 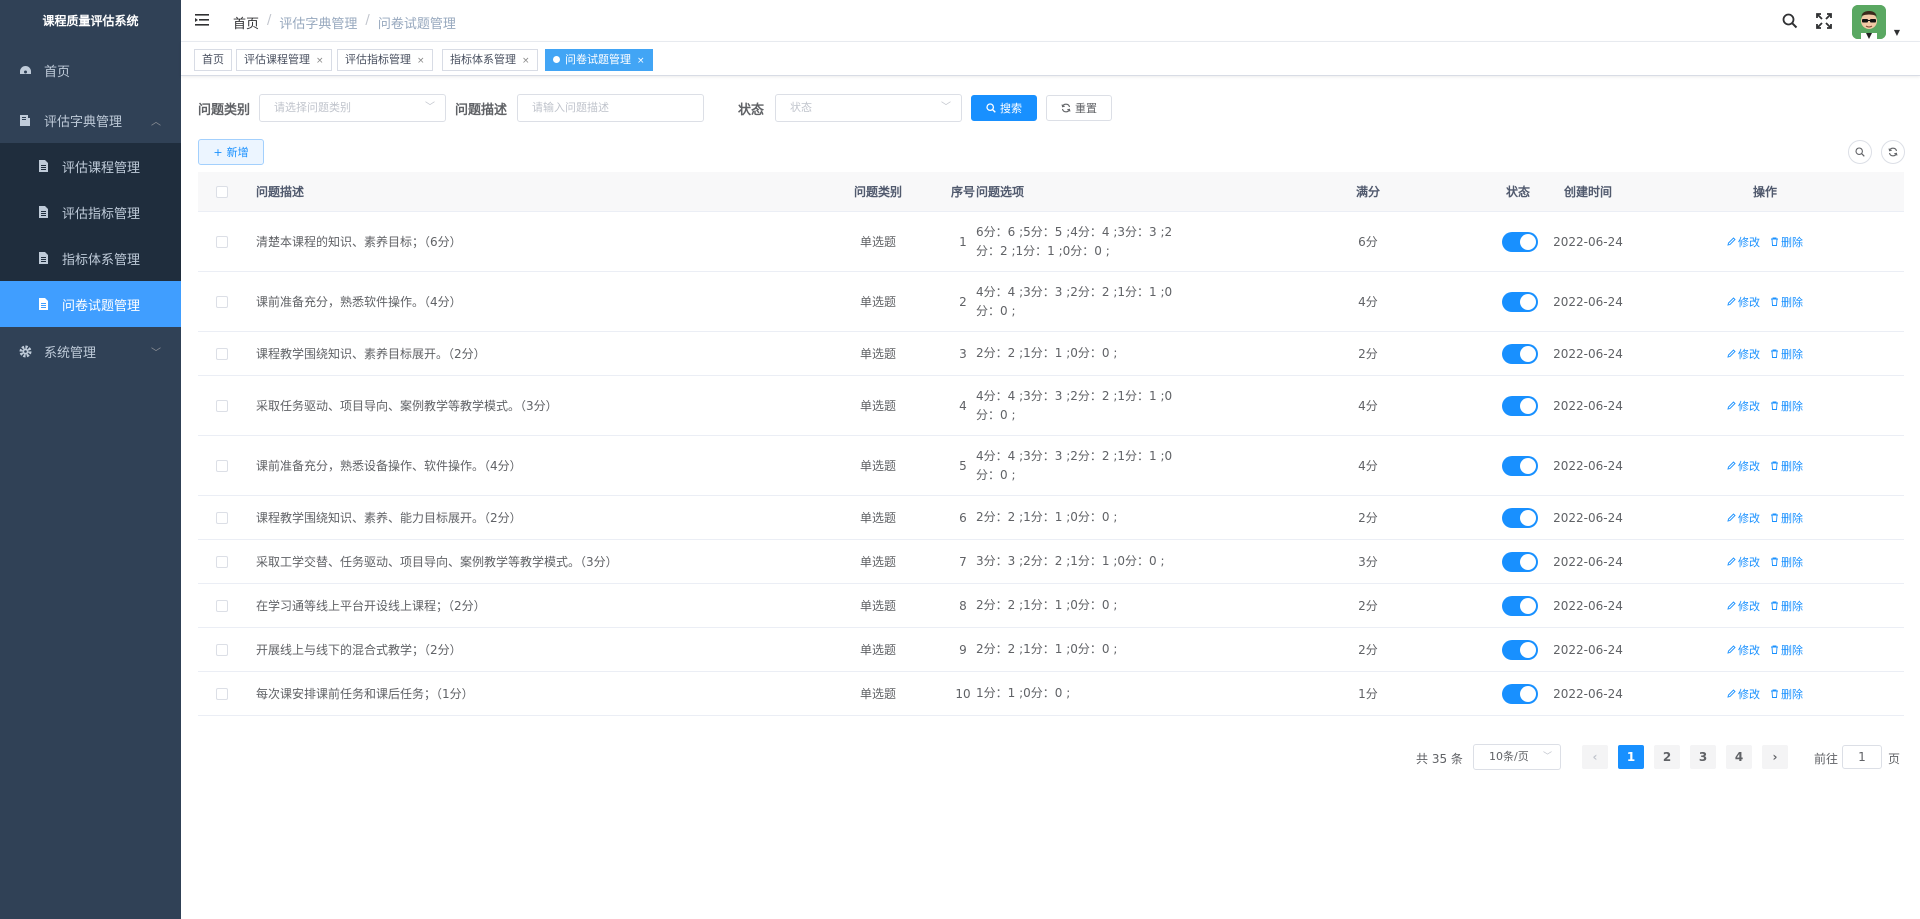 What do you see at coordinates (1517, 757) in the screenshot?
I see `page-size-select: 10条/页 ﹀` at bounding box center [1517, 757].